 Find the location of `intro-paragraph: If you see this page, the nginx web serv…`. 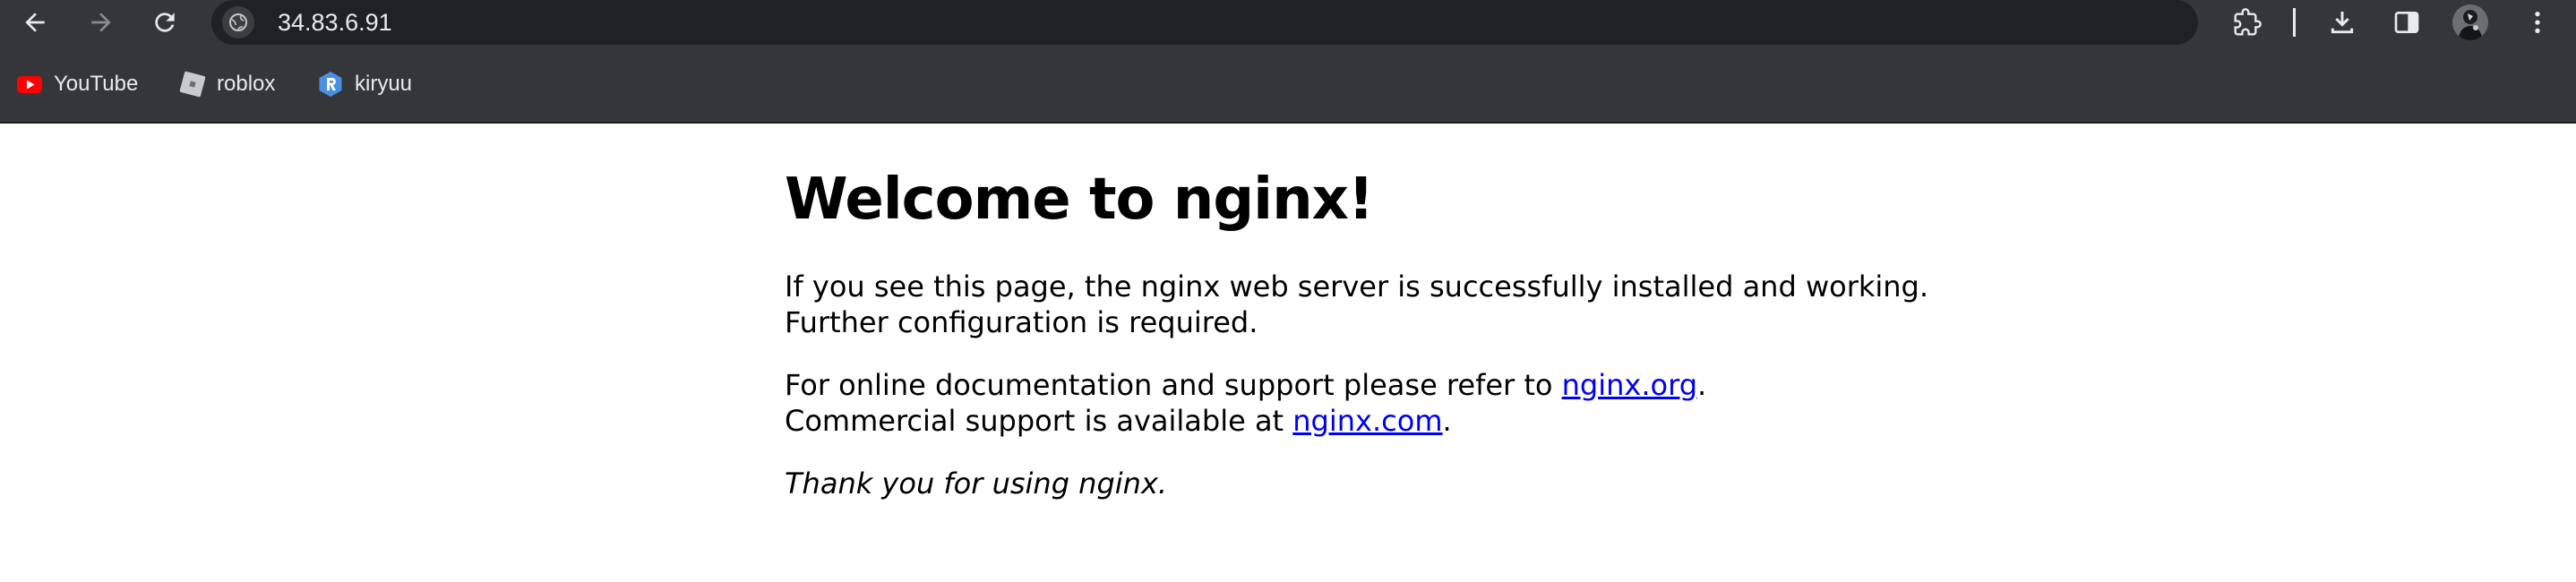

intro-paragraph: If you see this page, the nginx web serv… is located at coordinates (1357, 304).